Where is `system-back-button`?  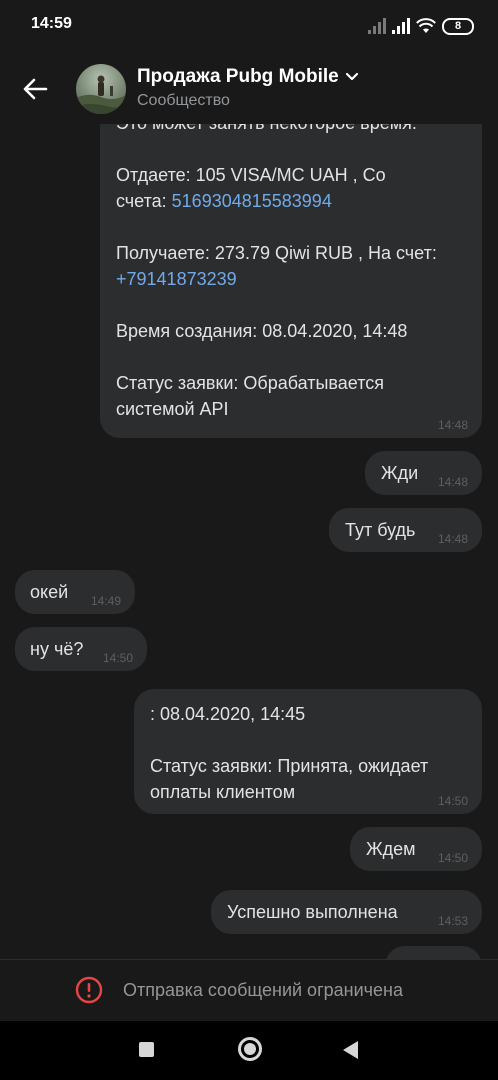 system-back-button is located at coordinates (350, 1050).